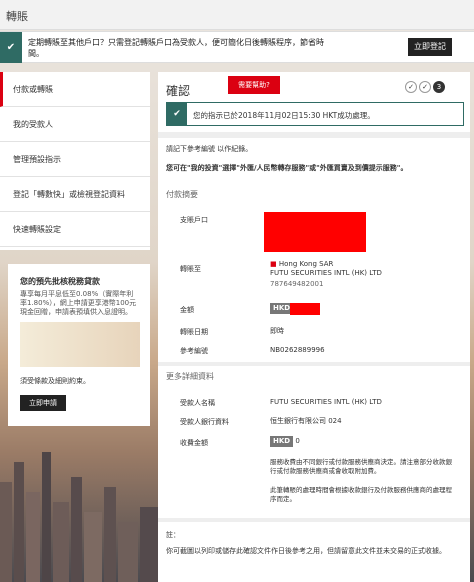  Describe the element at coordinates (190, 269) in the screenshot. I see `to-label: 轉賬至` at that location.